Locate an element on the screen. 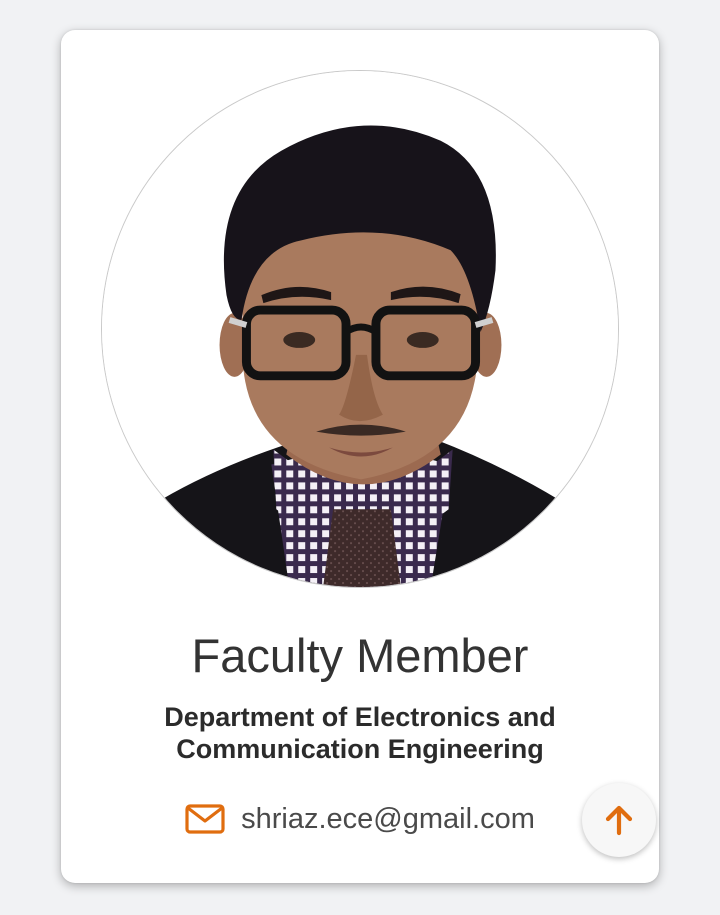 The width and height of the screenshot is (720, 915). envelope-icon is located at coordinates (205, 819).